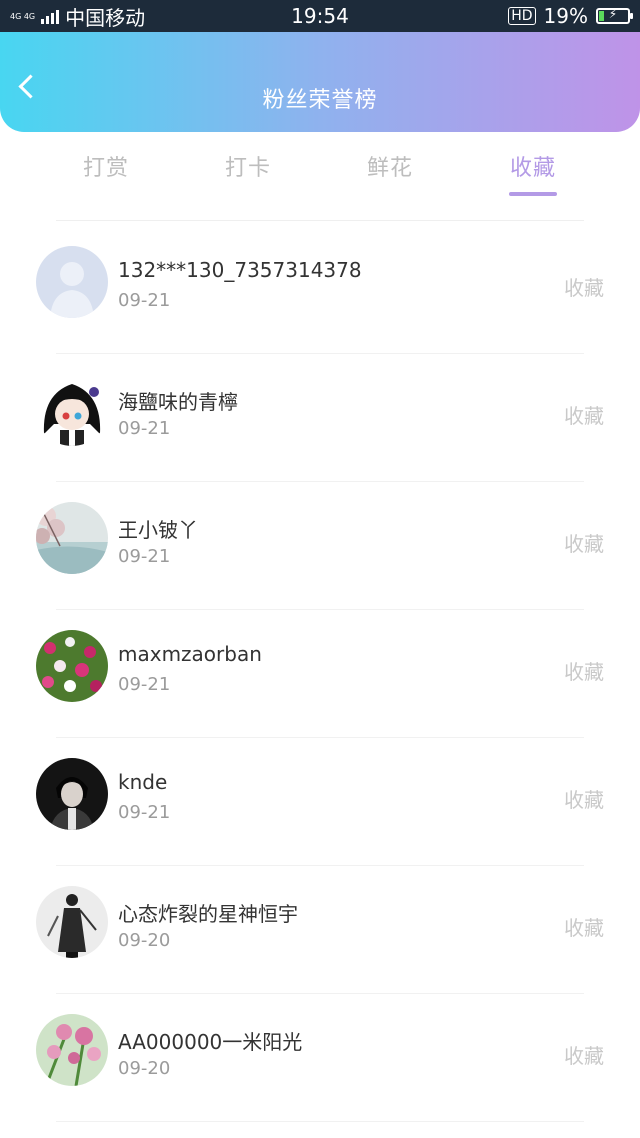  What do you see at coordinates (178, 402) in the screenshot?
I see `user-name: 海鹽味的青檸` at bounding box center [178, 402].